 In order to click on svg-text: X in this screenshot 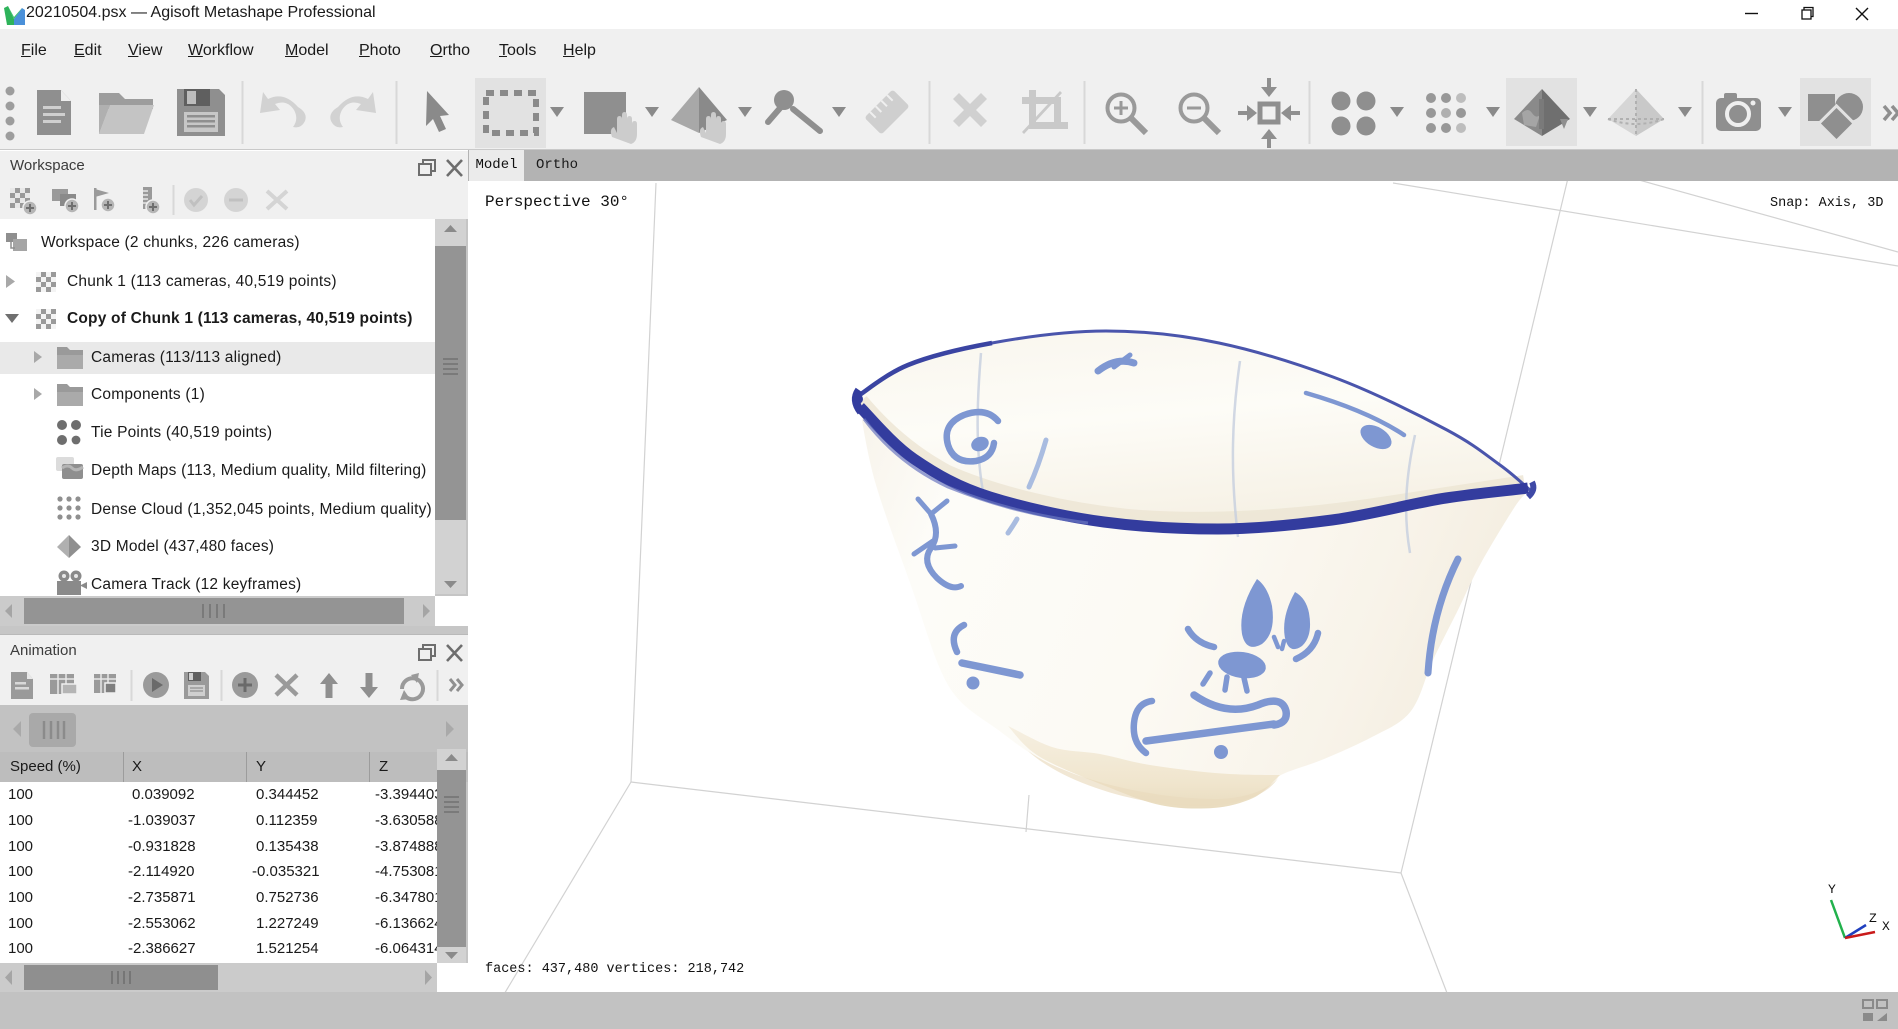, I will do `click(1886, 926)`.